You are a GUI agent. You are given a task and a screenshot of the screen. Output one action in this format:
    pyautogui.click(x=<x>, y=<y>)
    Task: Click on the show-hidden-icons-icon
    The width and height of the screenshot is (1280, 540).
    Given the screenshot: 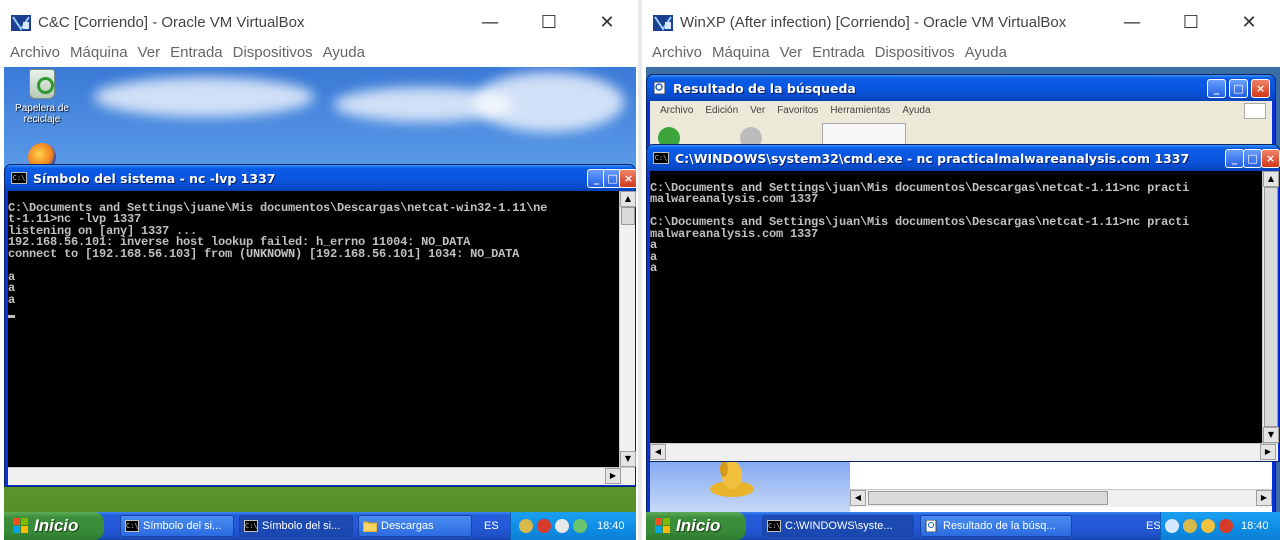 What is the action you would take?
    pyautogui.click(x=1172, y=526)
    